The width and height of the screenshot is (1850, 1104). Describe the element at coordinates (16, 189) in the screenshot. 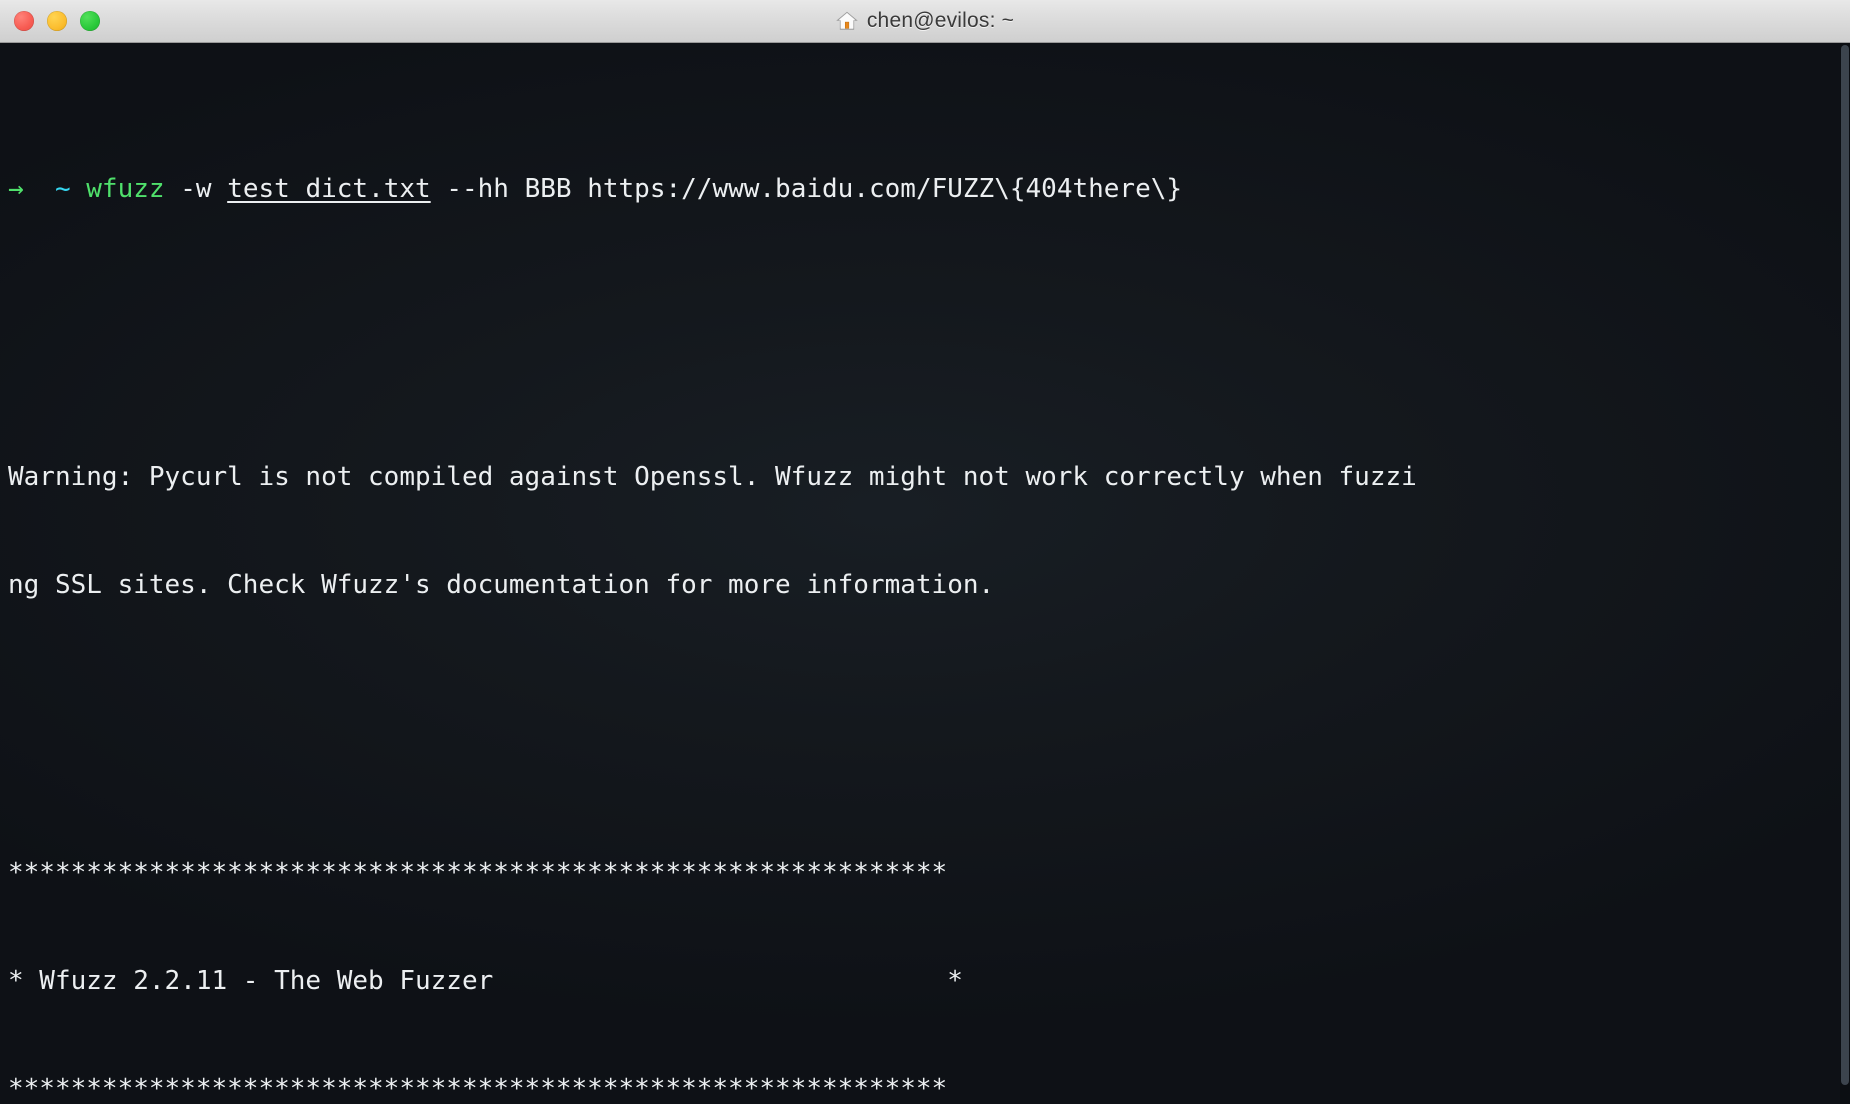

I see `prompt-arrow-icon: →` at that location.